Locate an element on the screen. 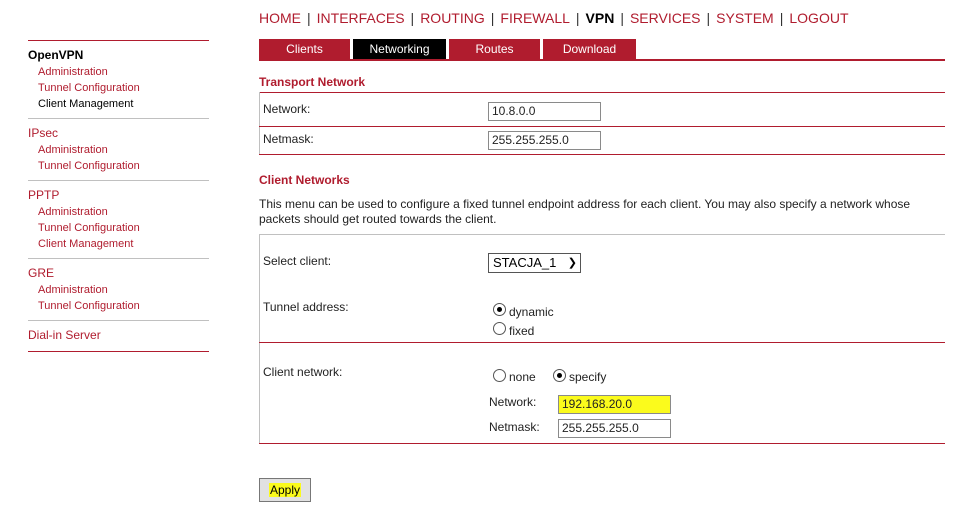 Image resolution: width=973 pixels, height=514 pixels. client-network-none-radio is located at coordinates (499, 375).